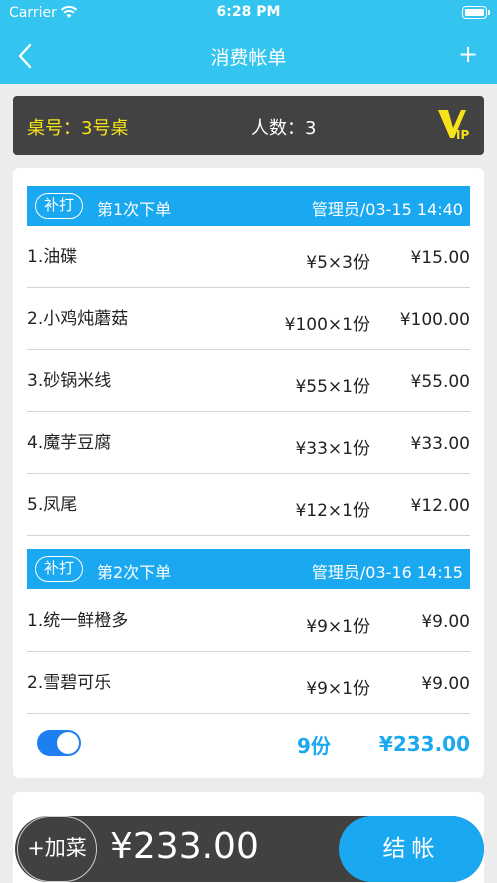 This screenshot has width=497, height=883. I want to click on list-item: 4.魔芋豆腐 ¥33×1份 ¥33.00, so click(248, 443).